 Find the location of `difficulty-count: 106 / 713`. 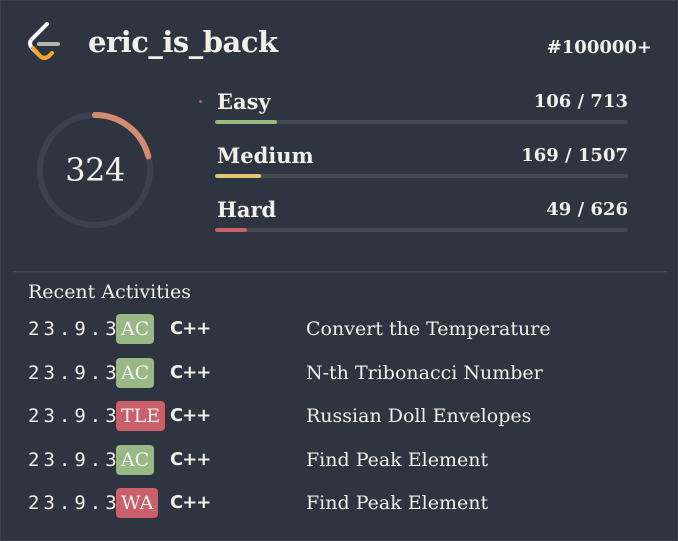

difficulty-count: 106 / 713 is located at coordinates (580, 101).